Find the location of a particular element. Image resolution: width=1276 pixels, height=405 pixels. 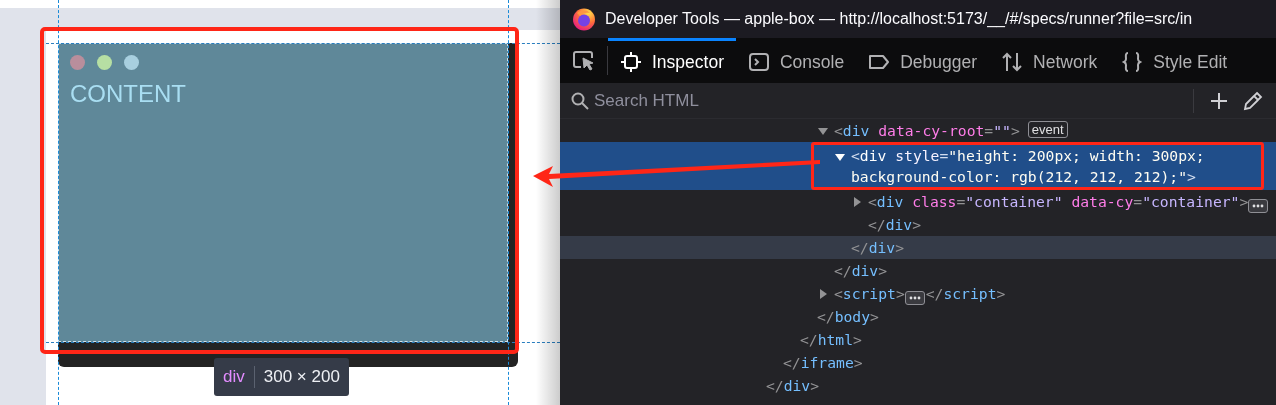

up-down-arrows-icon is located at coordinates (1012, 62).